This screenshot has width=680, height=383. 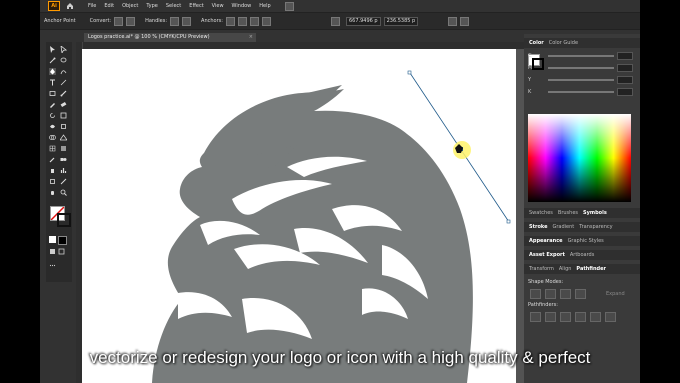 What do you see at coordinates (52, 137) in the screenshot?
I see `shape-builder-tool-icon` at bounding box center [52, 137].